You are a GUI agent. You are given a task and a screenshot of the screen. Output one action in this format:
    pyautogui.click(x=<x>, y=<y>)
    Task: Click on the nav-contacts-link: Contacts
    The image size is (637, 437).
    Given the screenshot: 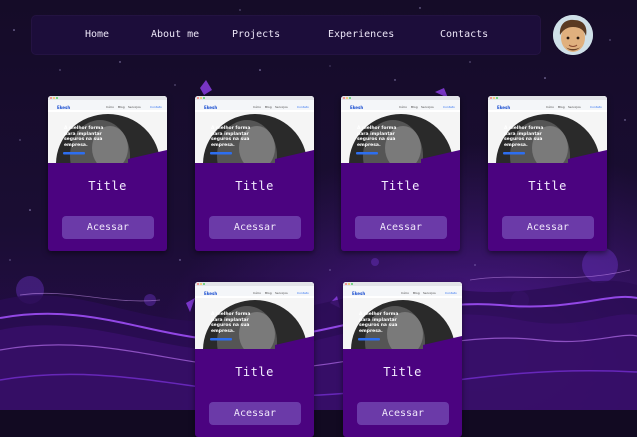 What is the action you would take?
    pyautogui.click(x=464, y=35)
    